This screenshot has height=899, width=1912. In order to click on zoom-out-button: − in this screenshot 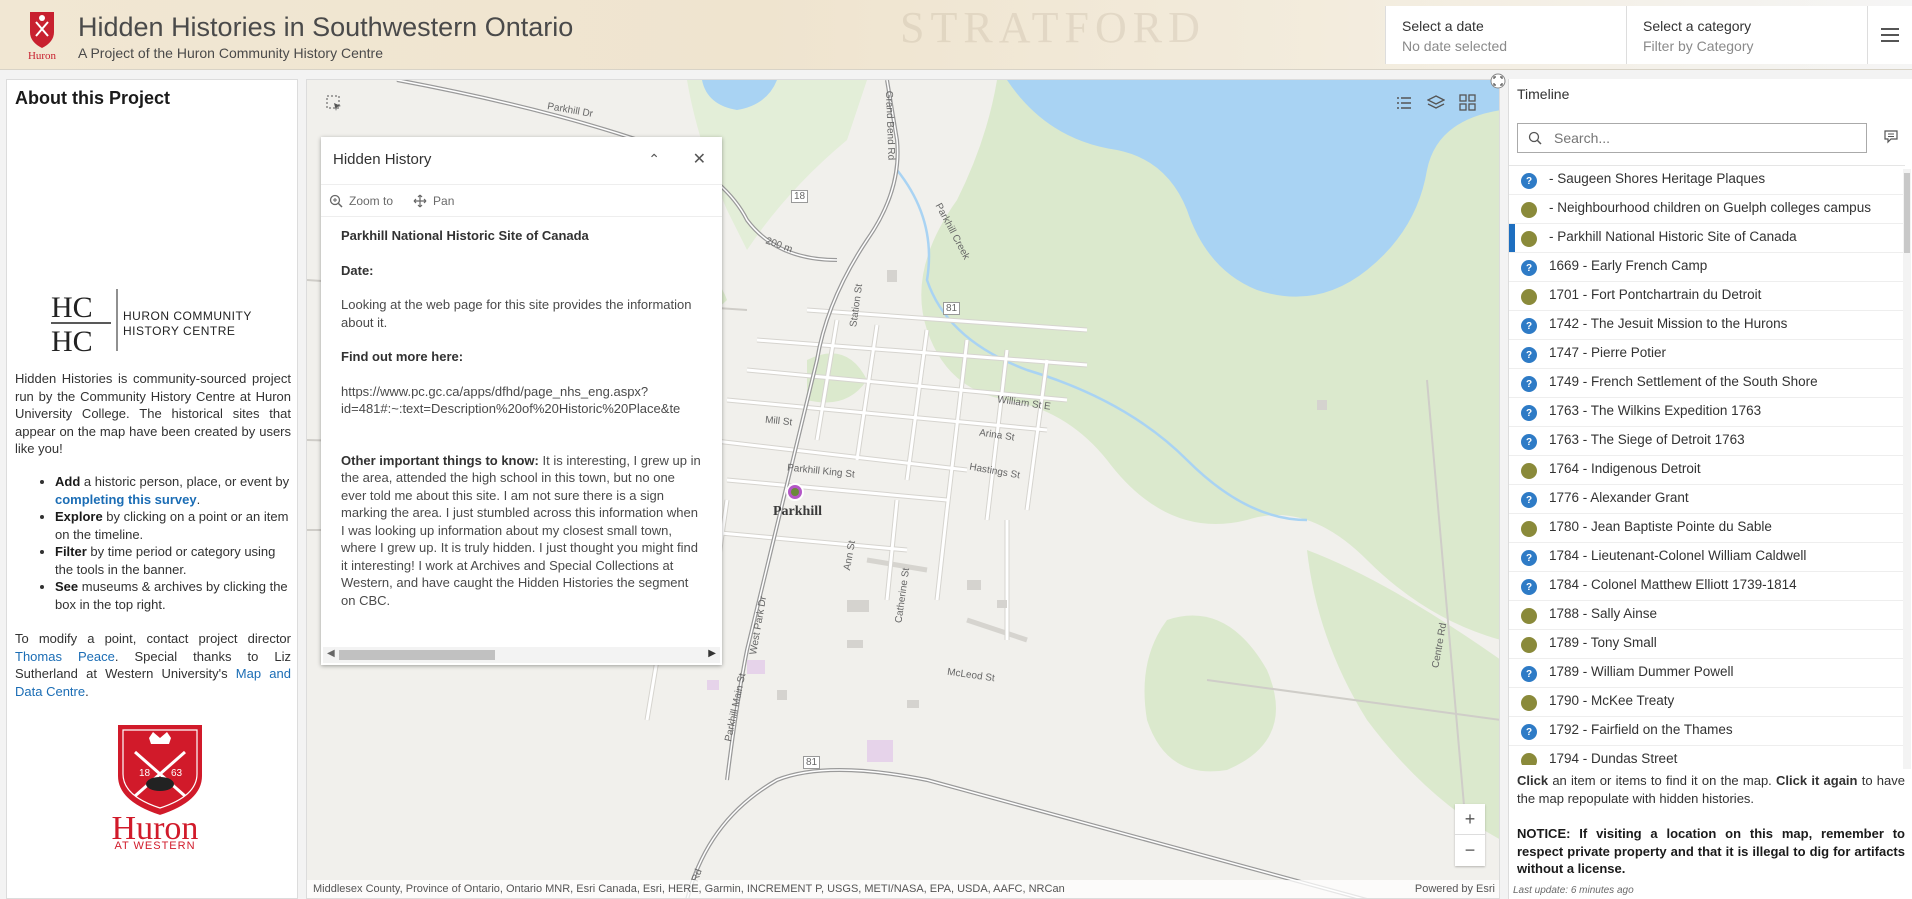, I will do `click(1470, 850)`.